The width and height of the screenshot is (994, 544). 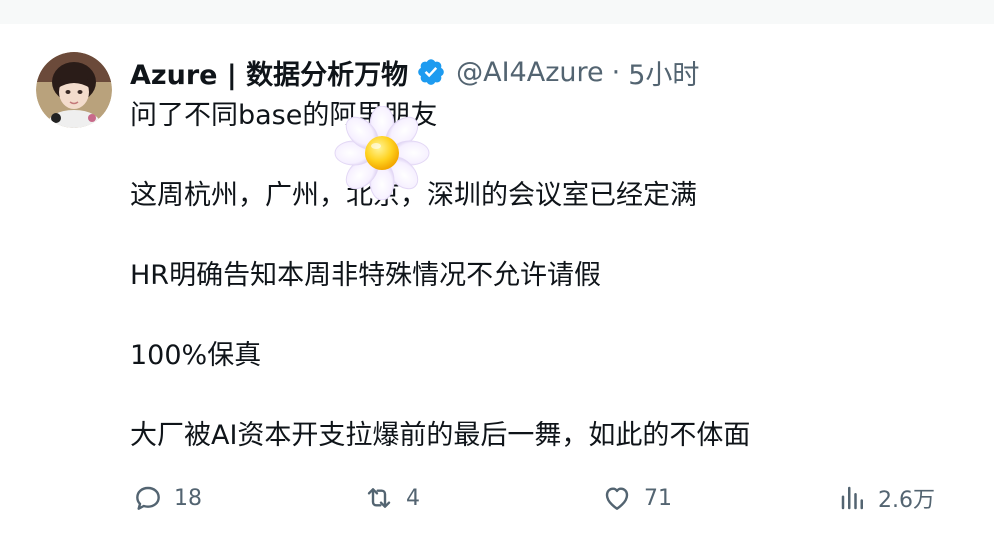 I want to click on post-time: 5小时, so click(x=663, y=72).